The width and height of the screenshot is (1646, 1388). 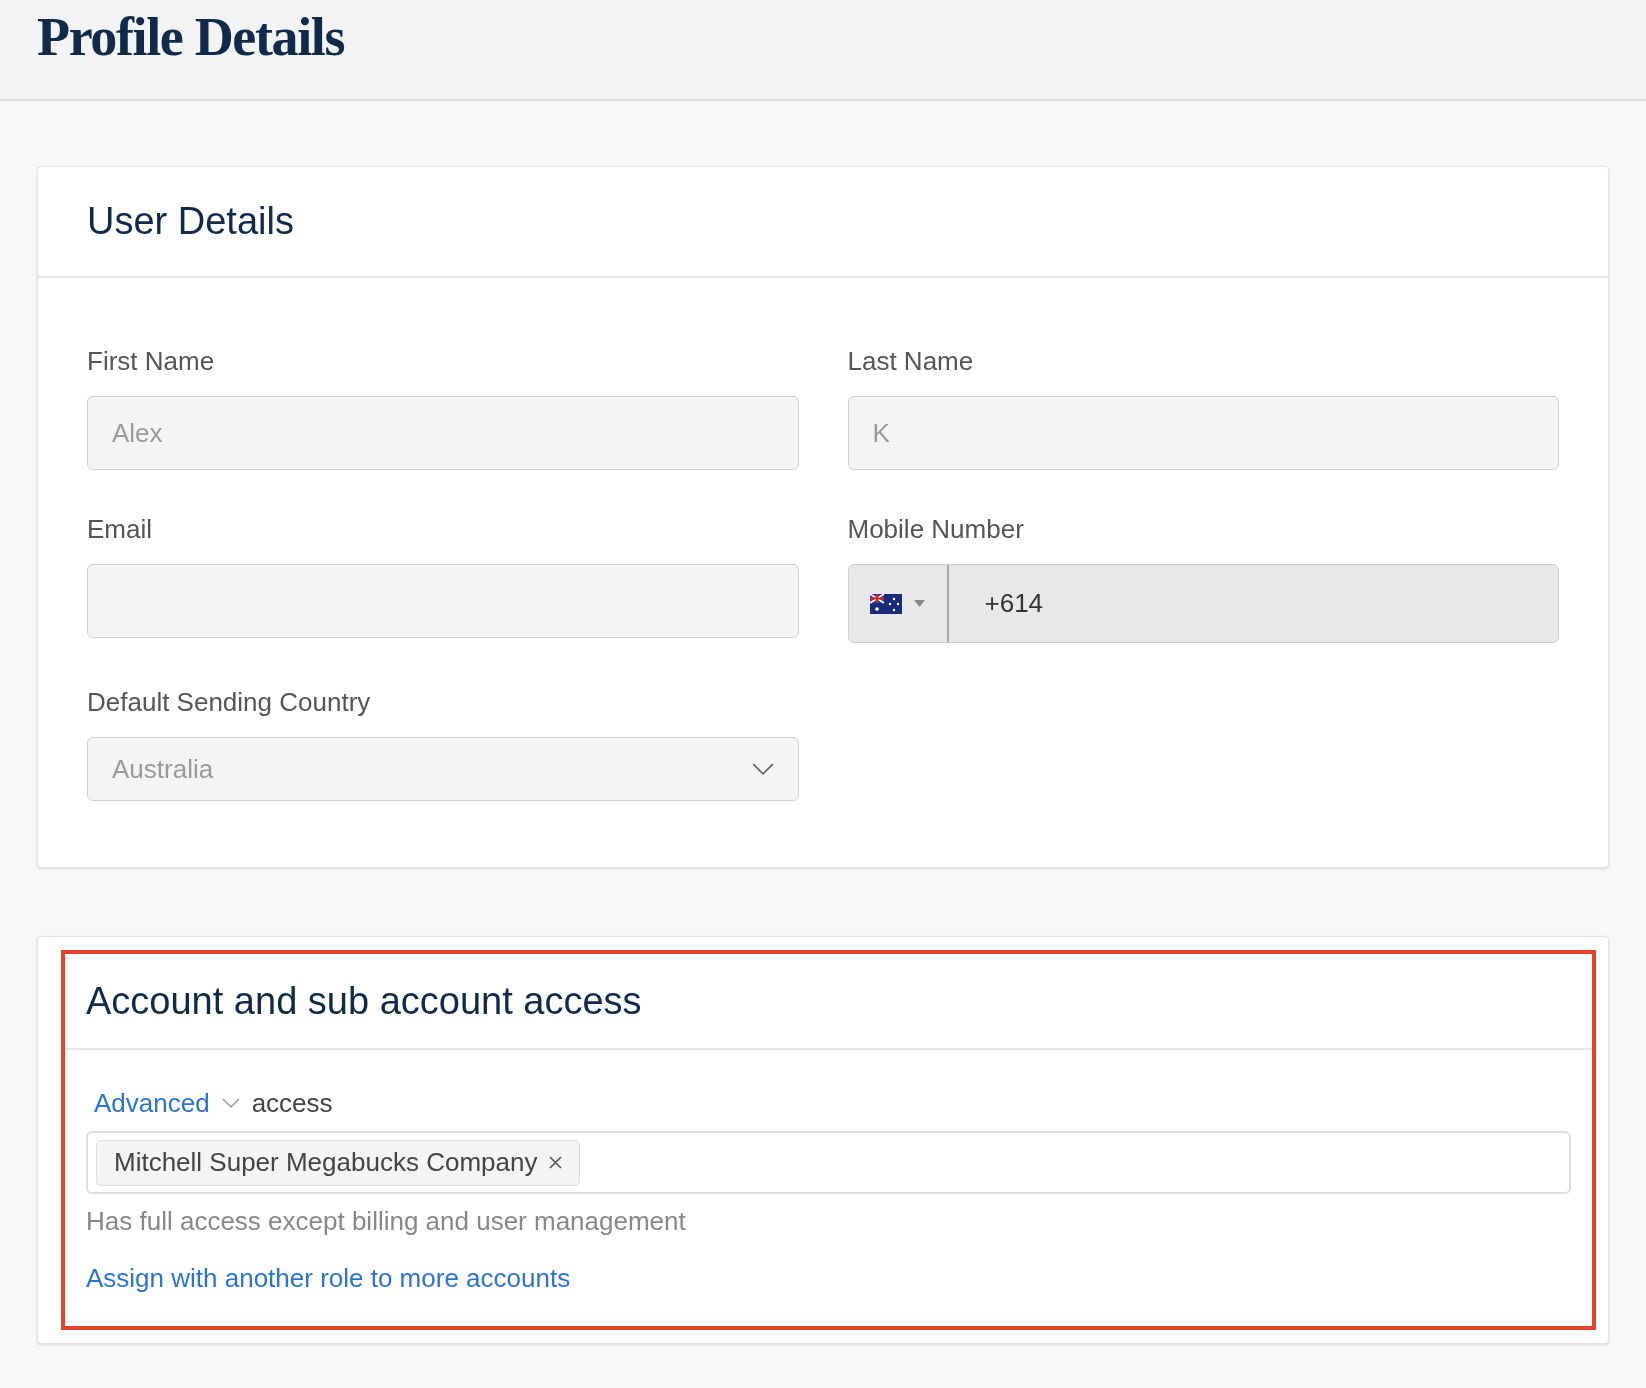 I want to click on flag-icon, so click(x=886, y=603).